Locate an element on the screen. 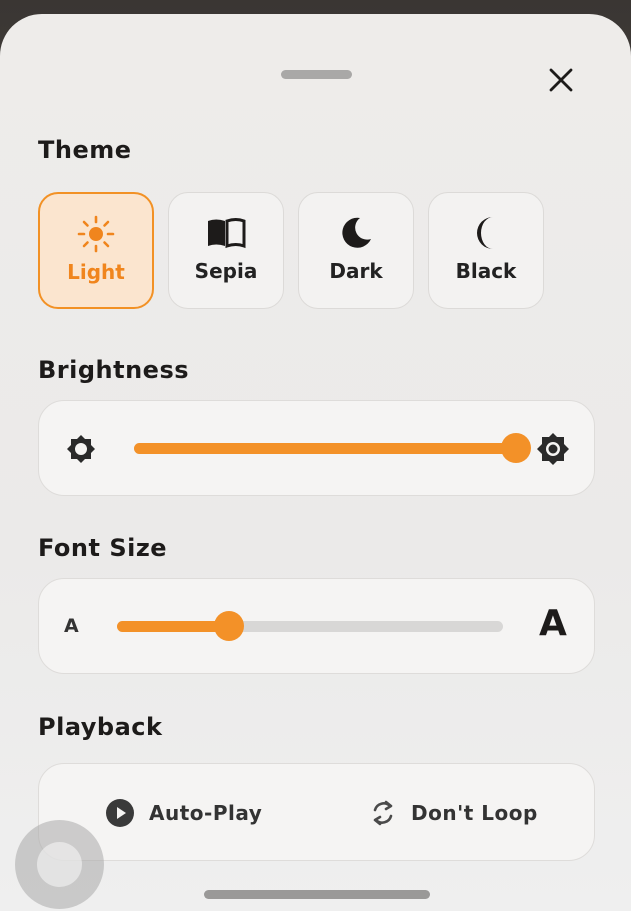 Image resolution: width=631 pixels, height=911 pixels. home-indicator is located at coordinates (317, 894).